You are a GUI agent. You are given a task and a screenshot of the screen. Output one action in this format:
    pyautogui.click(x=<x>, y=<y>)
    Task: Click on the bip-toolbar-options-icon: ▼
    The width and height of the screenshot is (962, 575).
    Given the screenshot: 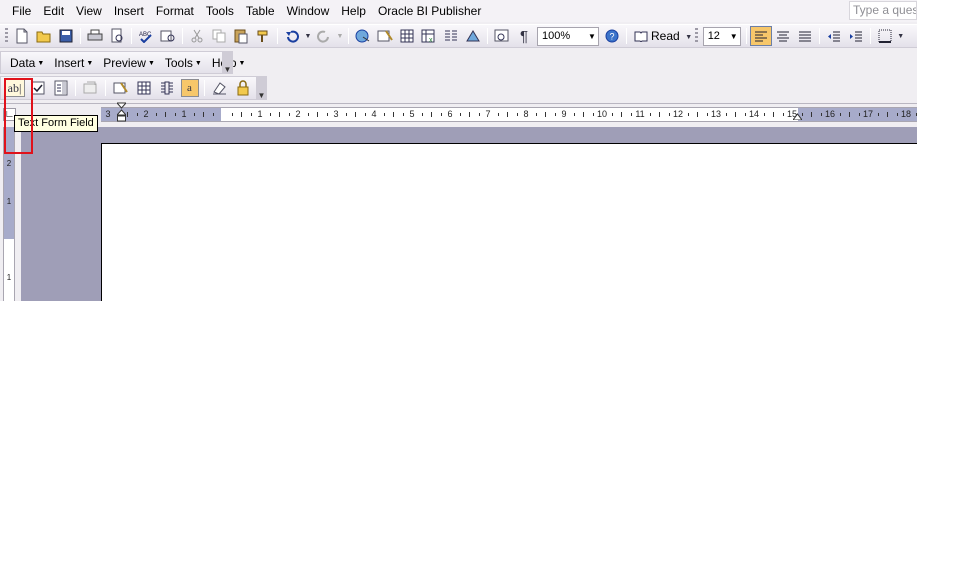 What is the action you would take?
    pyautogui.click(x=227, y=62)
    